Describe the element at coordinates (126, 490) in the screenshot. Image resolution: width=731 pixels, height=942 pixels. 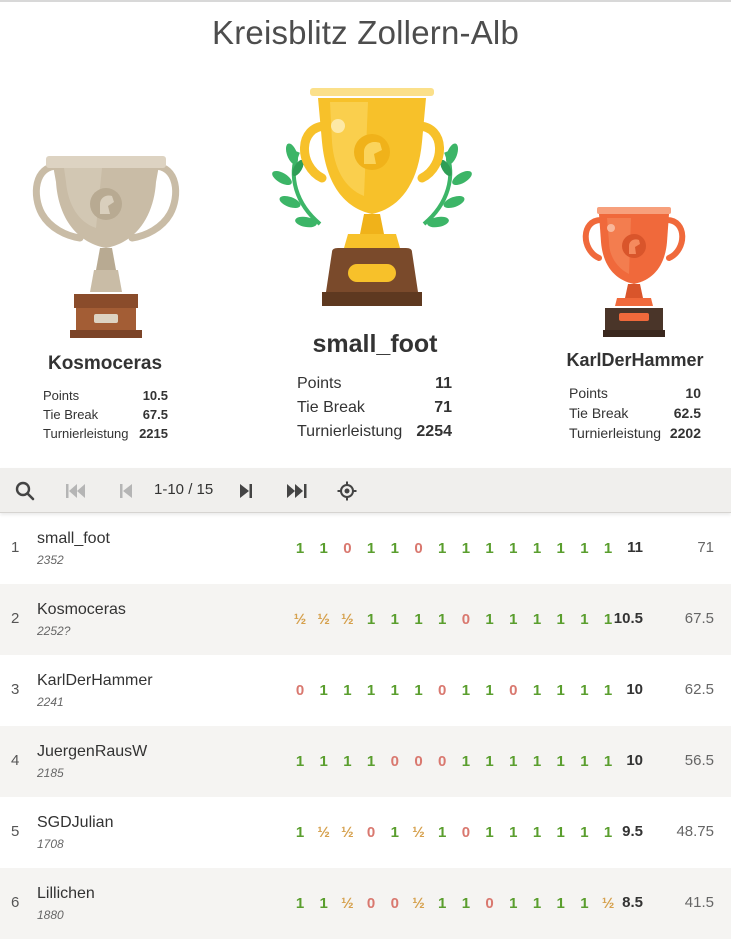
I see `previous-page-button` at that location.